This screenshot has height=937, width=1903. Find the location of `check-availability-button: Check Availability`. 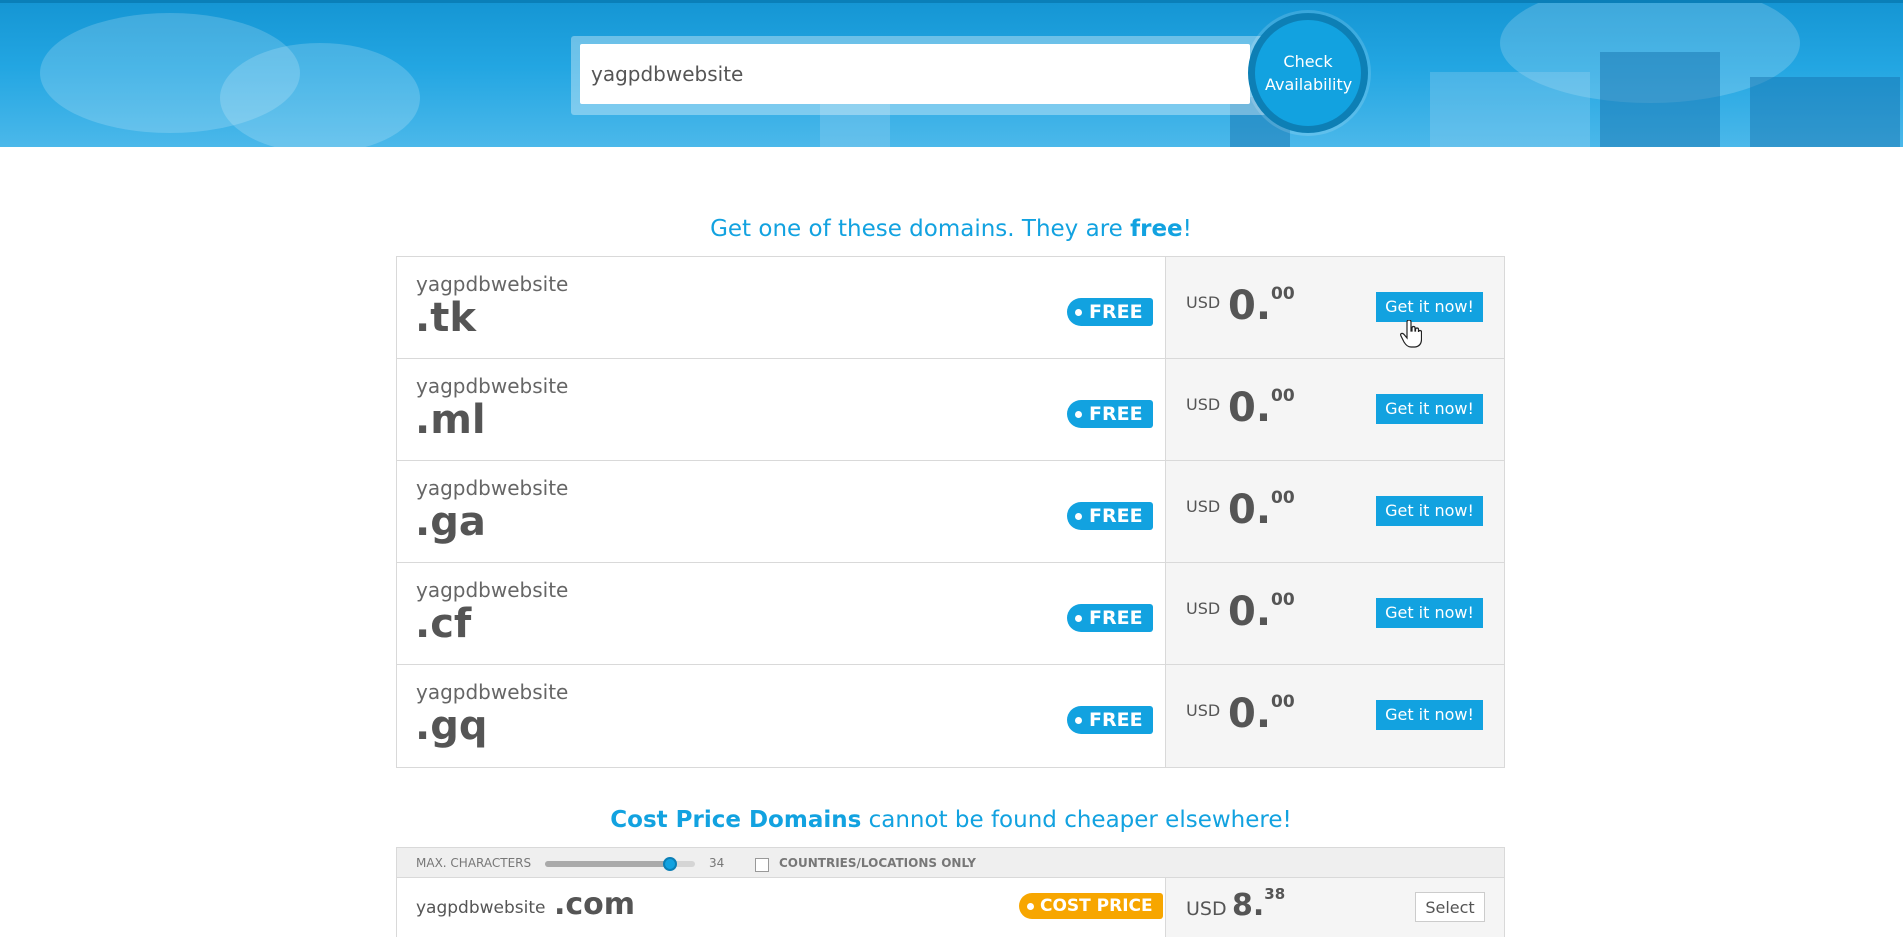

check-availability-button: Check Availability is located at coordinates (1308, 73).